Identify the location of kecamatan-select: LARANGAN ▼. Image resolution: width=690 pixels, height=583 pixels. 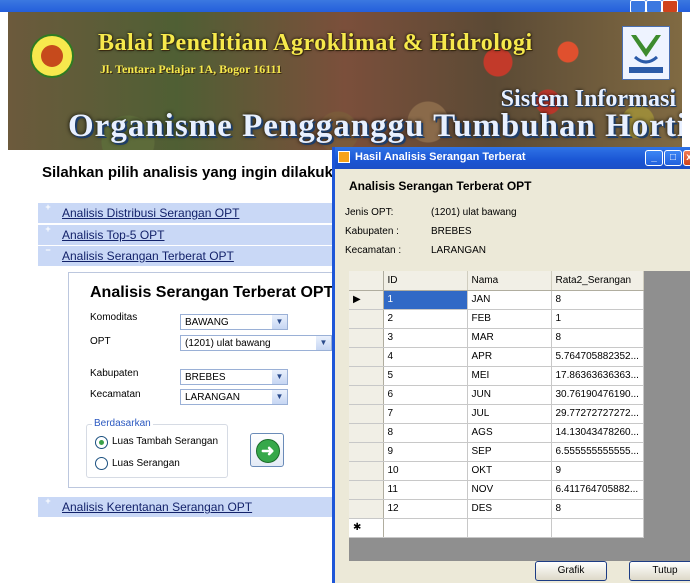
(234, 397).